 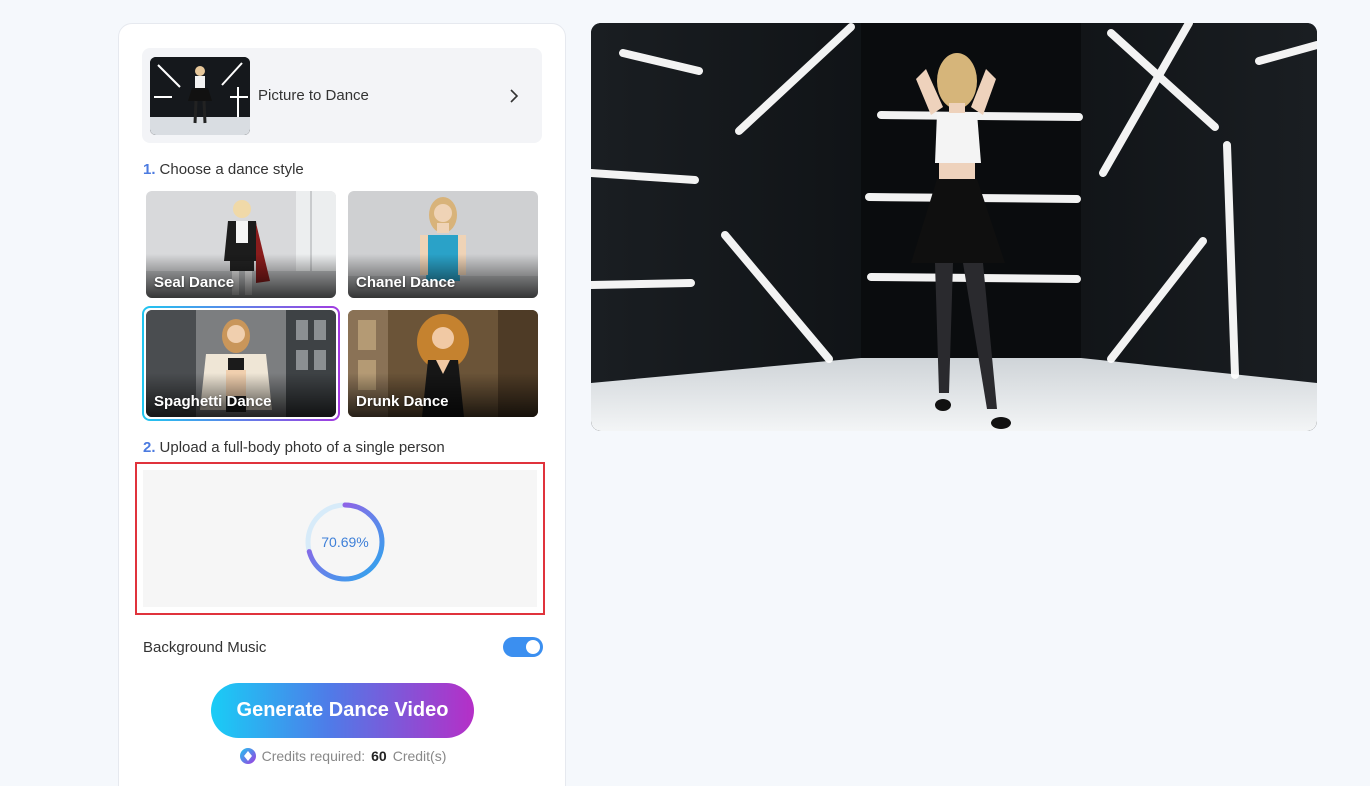 What do you see at coordinates (379, 756) in the screenshot?
I see `credits-amount: 60` at bounding box center [379, 756].